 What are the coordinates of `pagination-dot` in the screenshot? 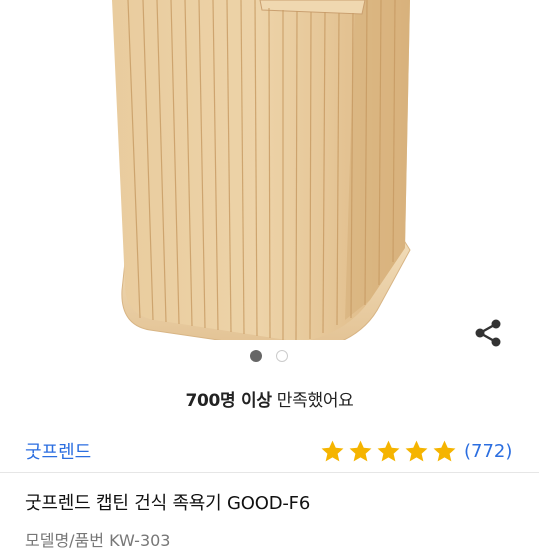 It's located at (282, 356).